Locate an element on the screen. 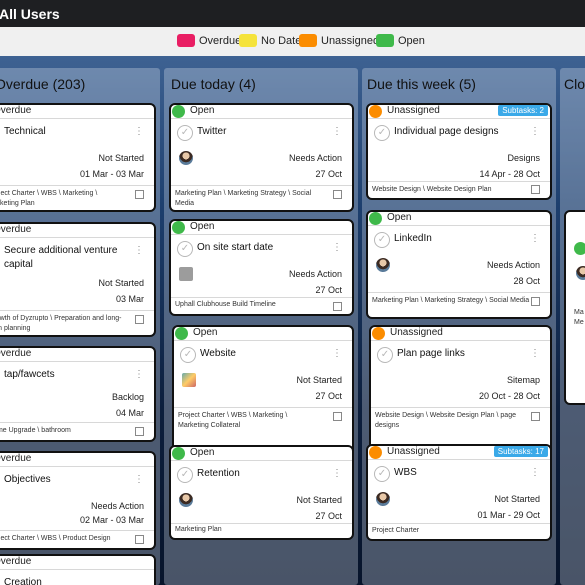  column-title: Overdue (203) is located at coordinates (43, 84).